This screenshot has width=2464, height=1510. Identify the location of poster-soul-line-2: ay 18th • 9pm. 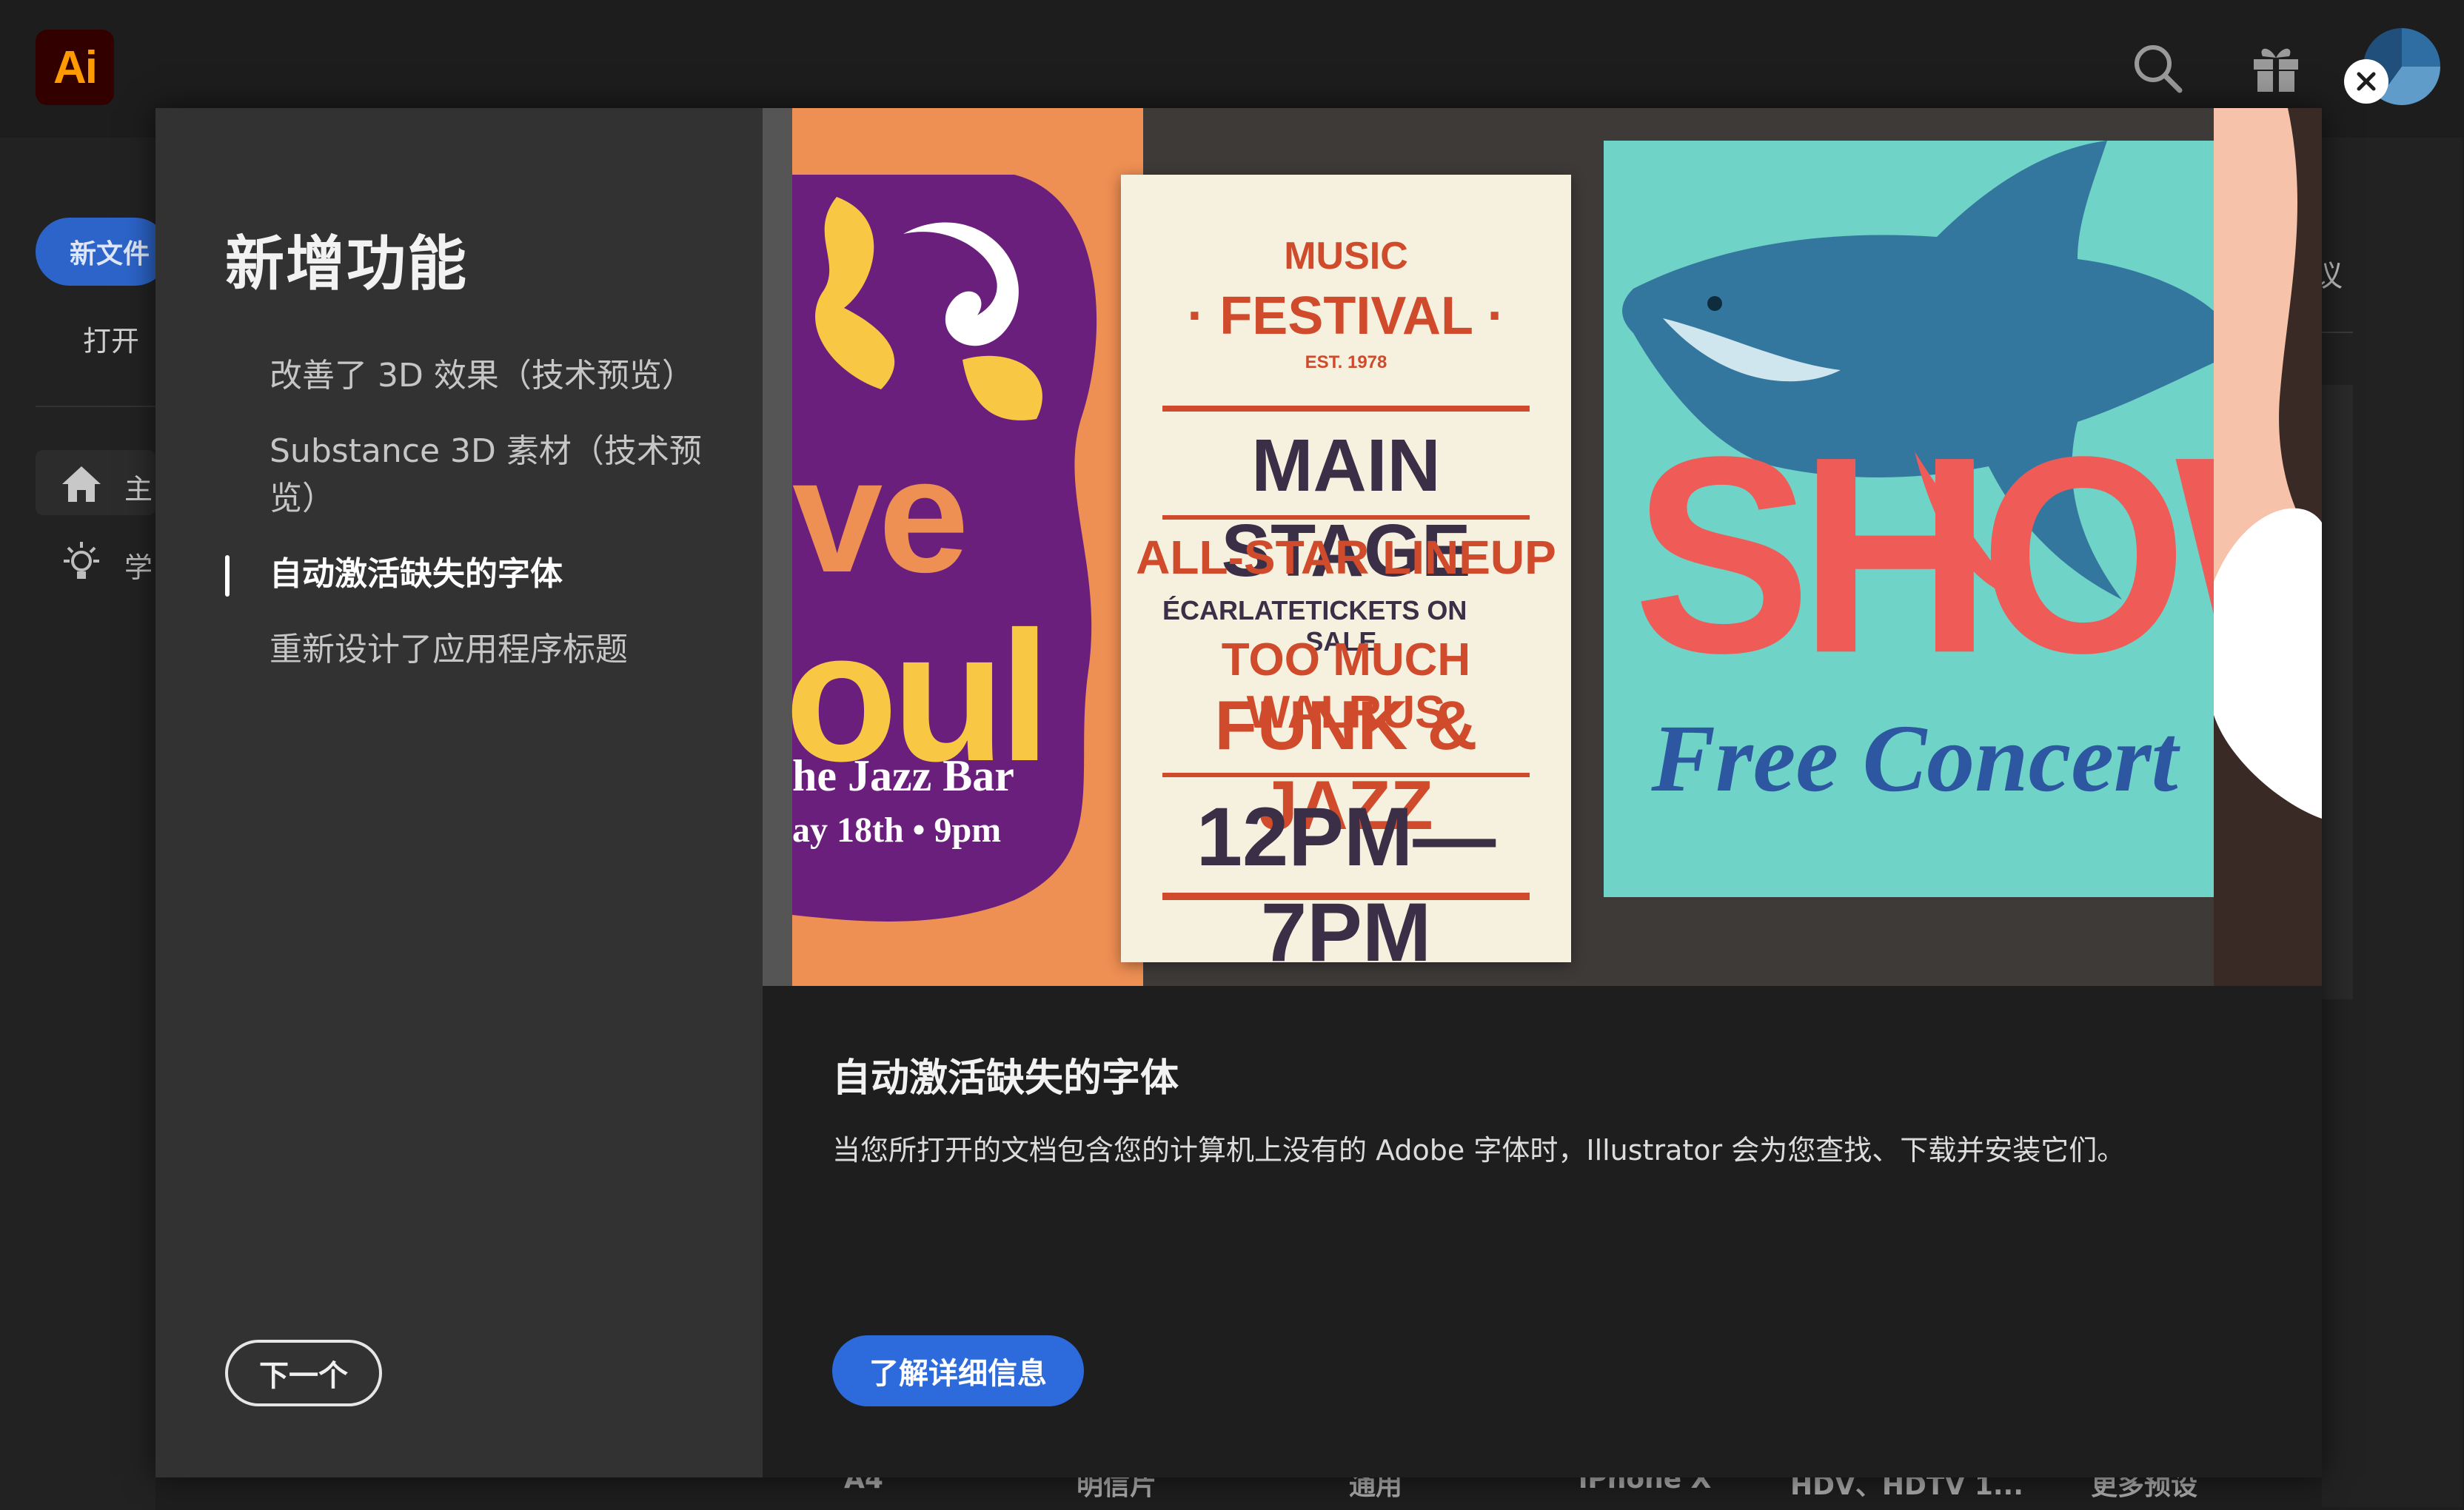
(897, 830).